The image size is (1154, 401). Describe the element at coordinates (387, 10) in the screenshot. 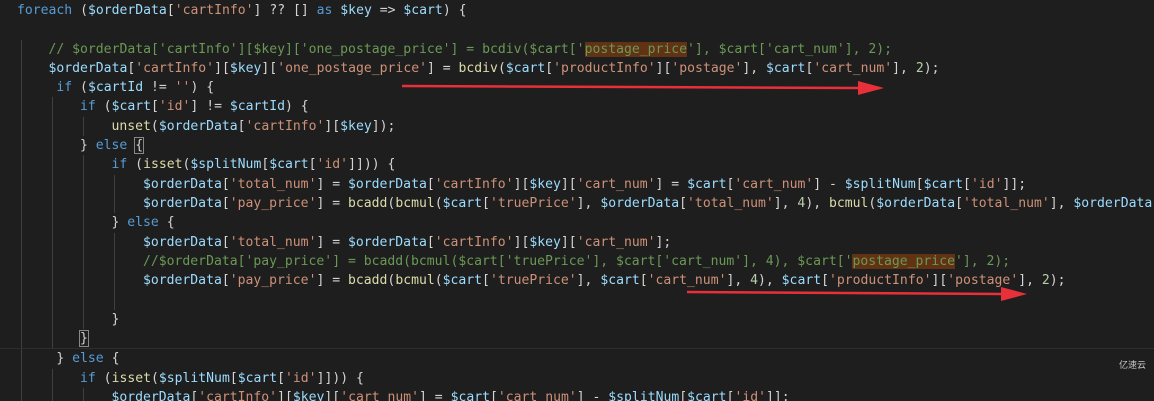

I see `code-token: =>` at that location.